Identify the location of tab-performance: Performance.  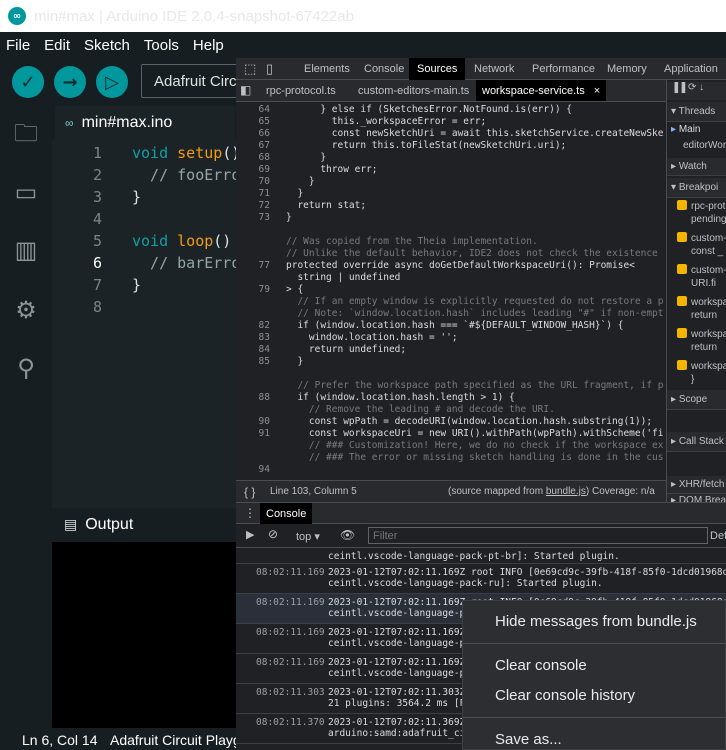
(563, 69).